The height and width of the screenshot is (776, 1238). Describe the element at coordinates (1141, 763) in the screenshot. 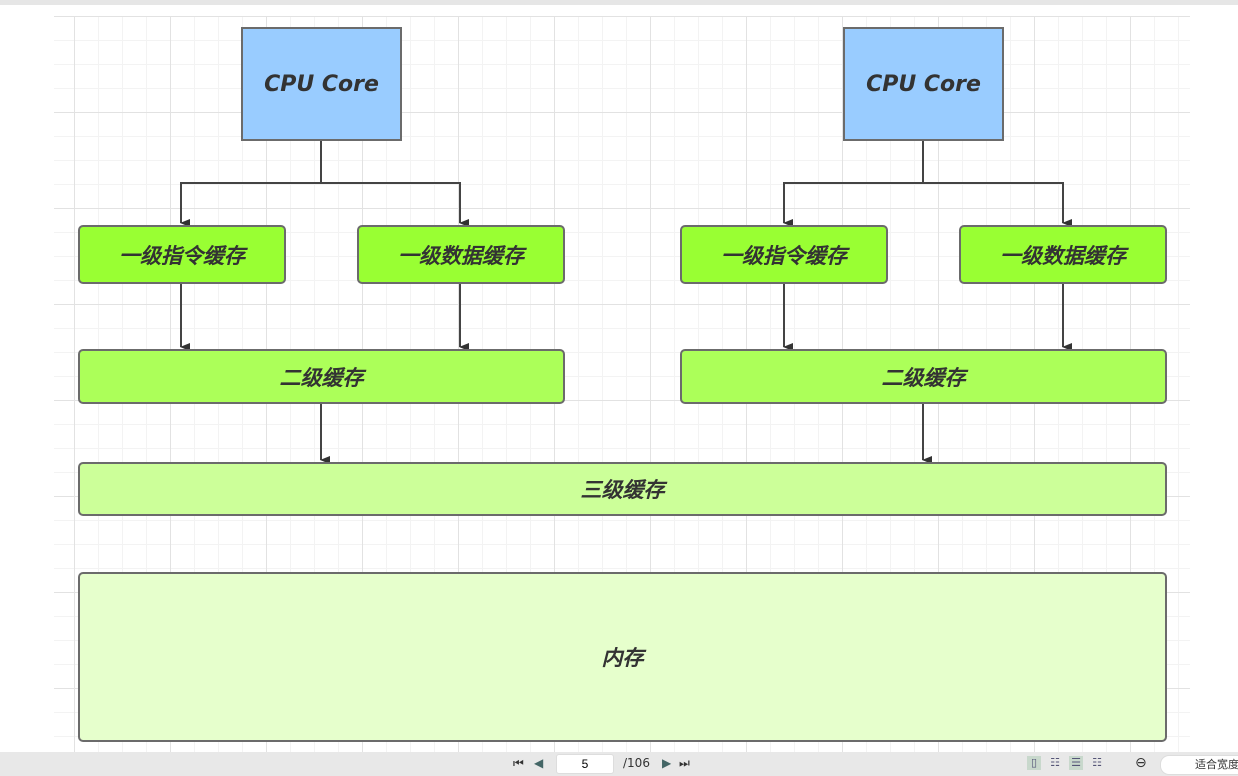

I see `zoom-out-icon: ⊖` at that location.